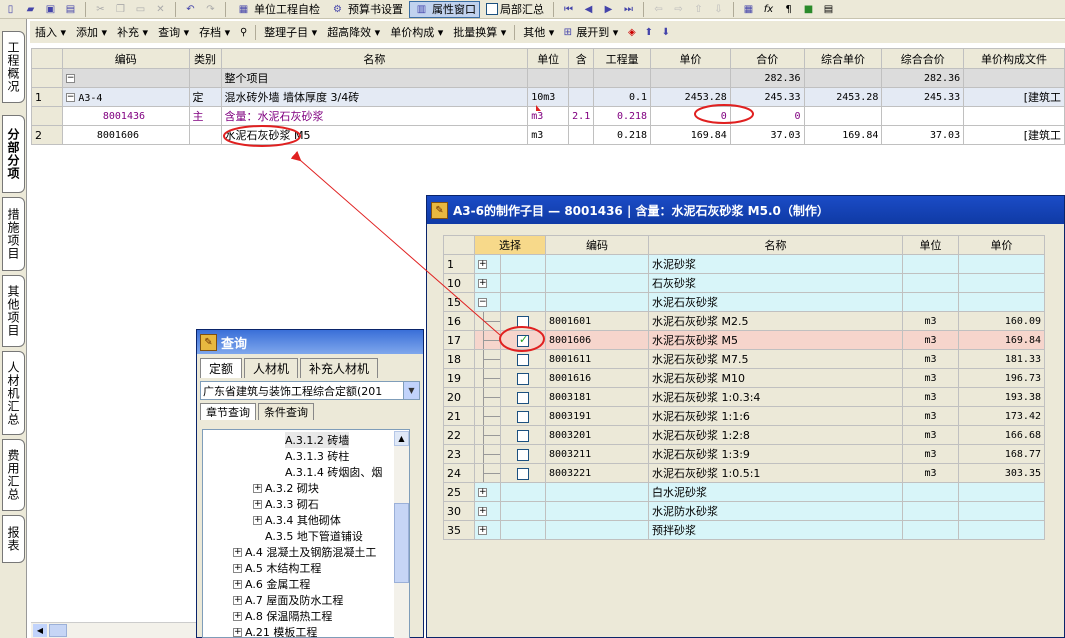 Image resolution: width=1065 pixels, height=638 pixels. Describe the element at coordinates (648, 32) in the screenshot. I see `move-up-icon: ⬆` at that location.